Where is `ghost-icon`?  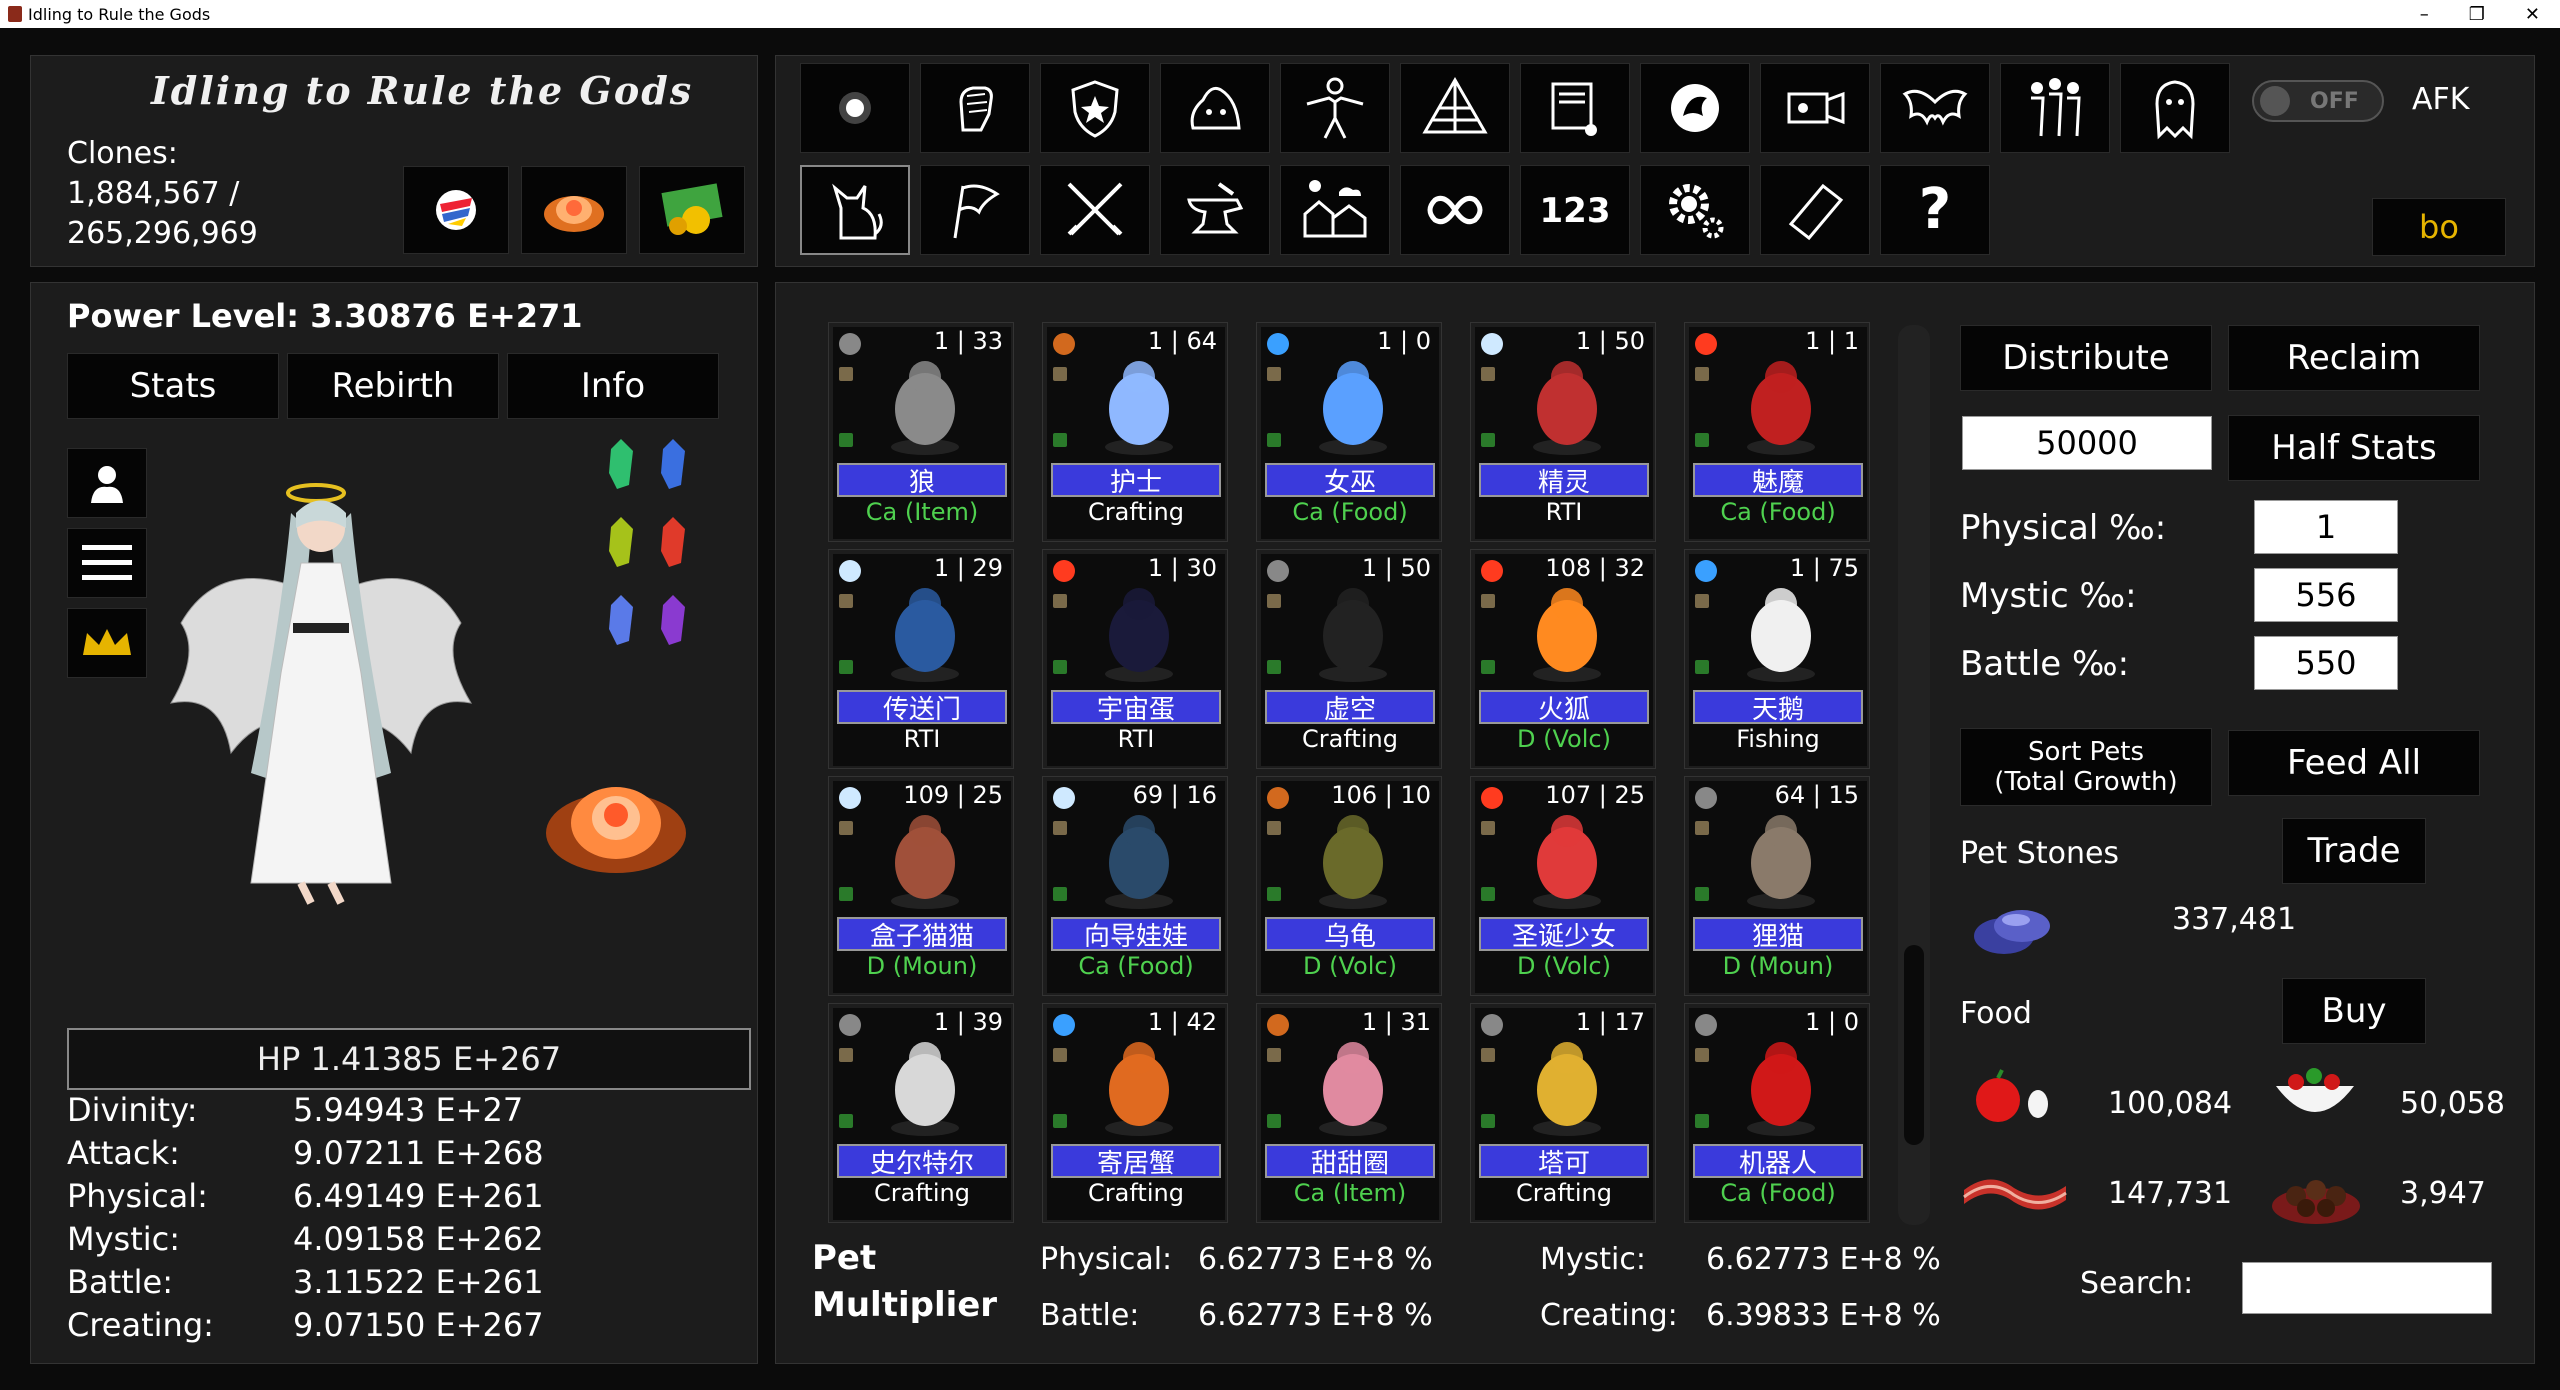 ghost-icon is located at coordinates (2175, 110).